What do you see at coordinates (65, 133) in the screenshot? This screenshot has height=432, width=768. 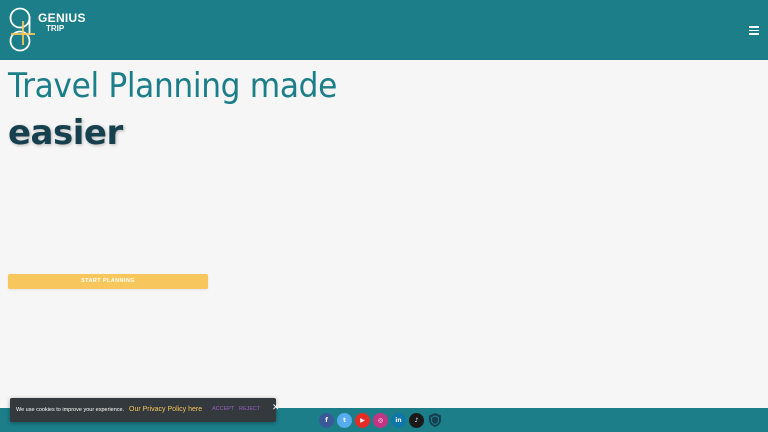 I see `hero-title-emphasis: easier` at bounding box center [65, 133].